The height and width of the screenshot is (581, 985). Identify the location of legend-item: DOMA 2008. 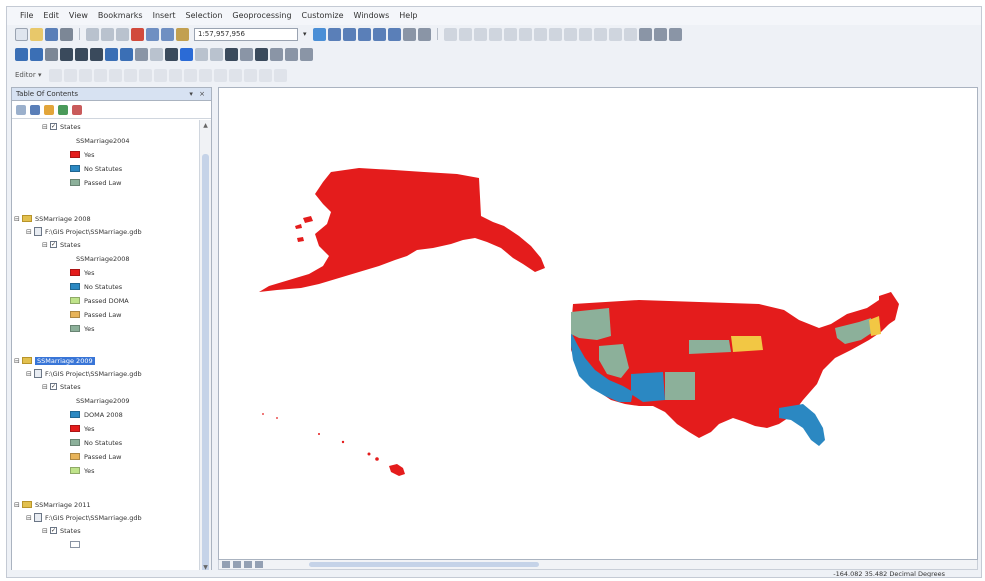
(96, 414).